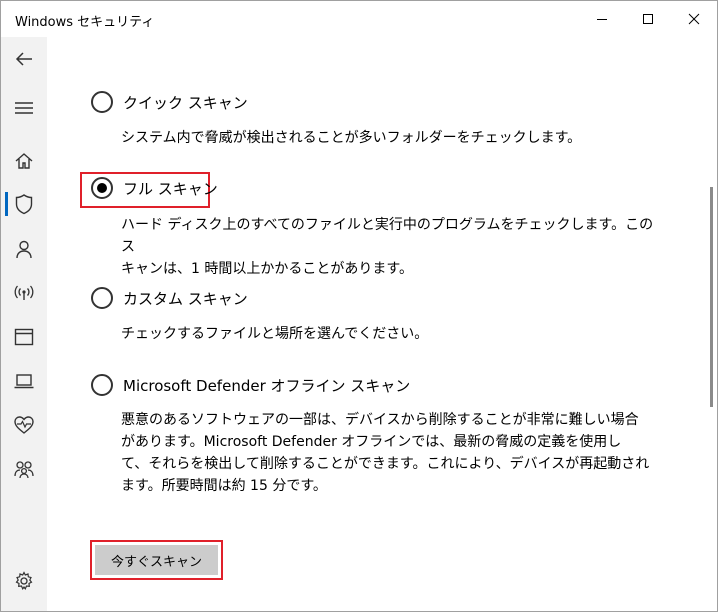  I want to click on maximize-button, so click(648, 19).